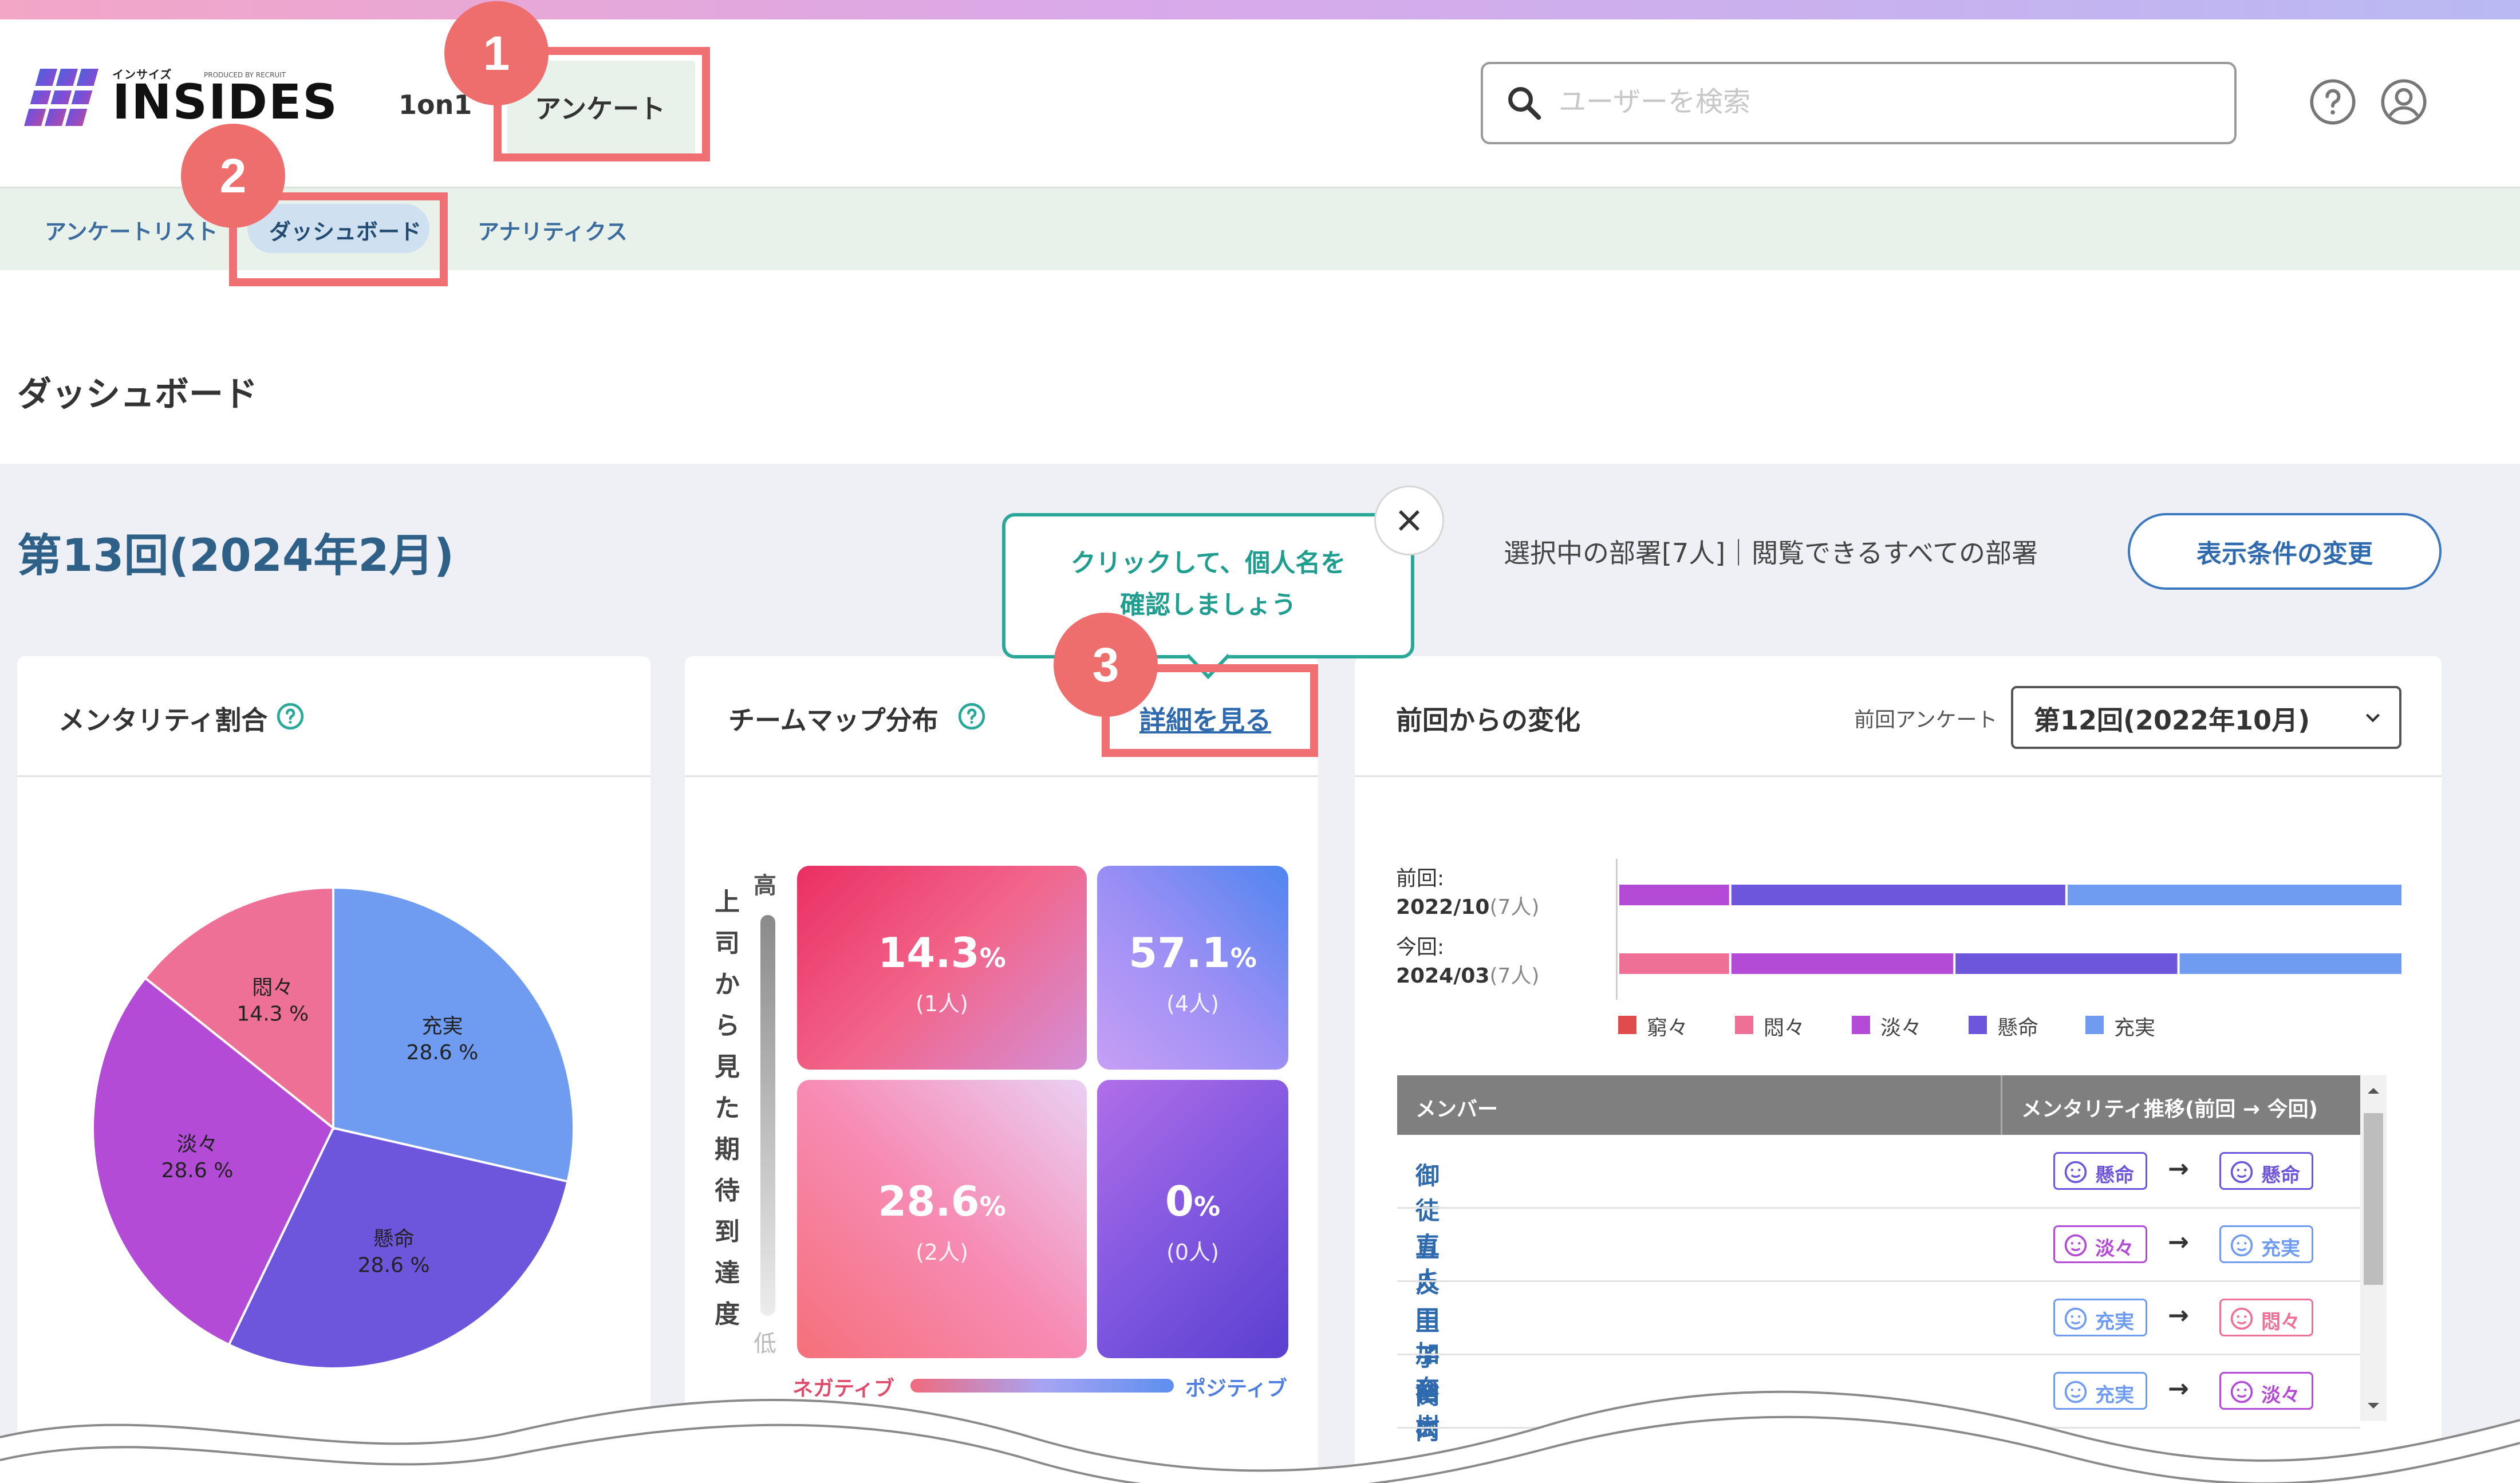 Image resolution: width=2520 pixels, height=1483 pixels. What do you see at coordinates (942, 1252) in the screenshot?
I see `cell-count: (2人)` at bounding box center [942, 1252].